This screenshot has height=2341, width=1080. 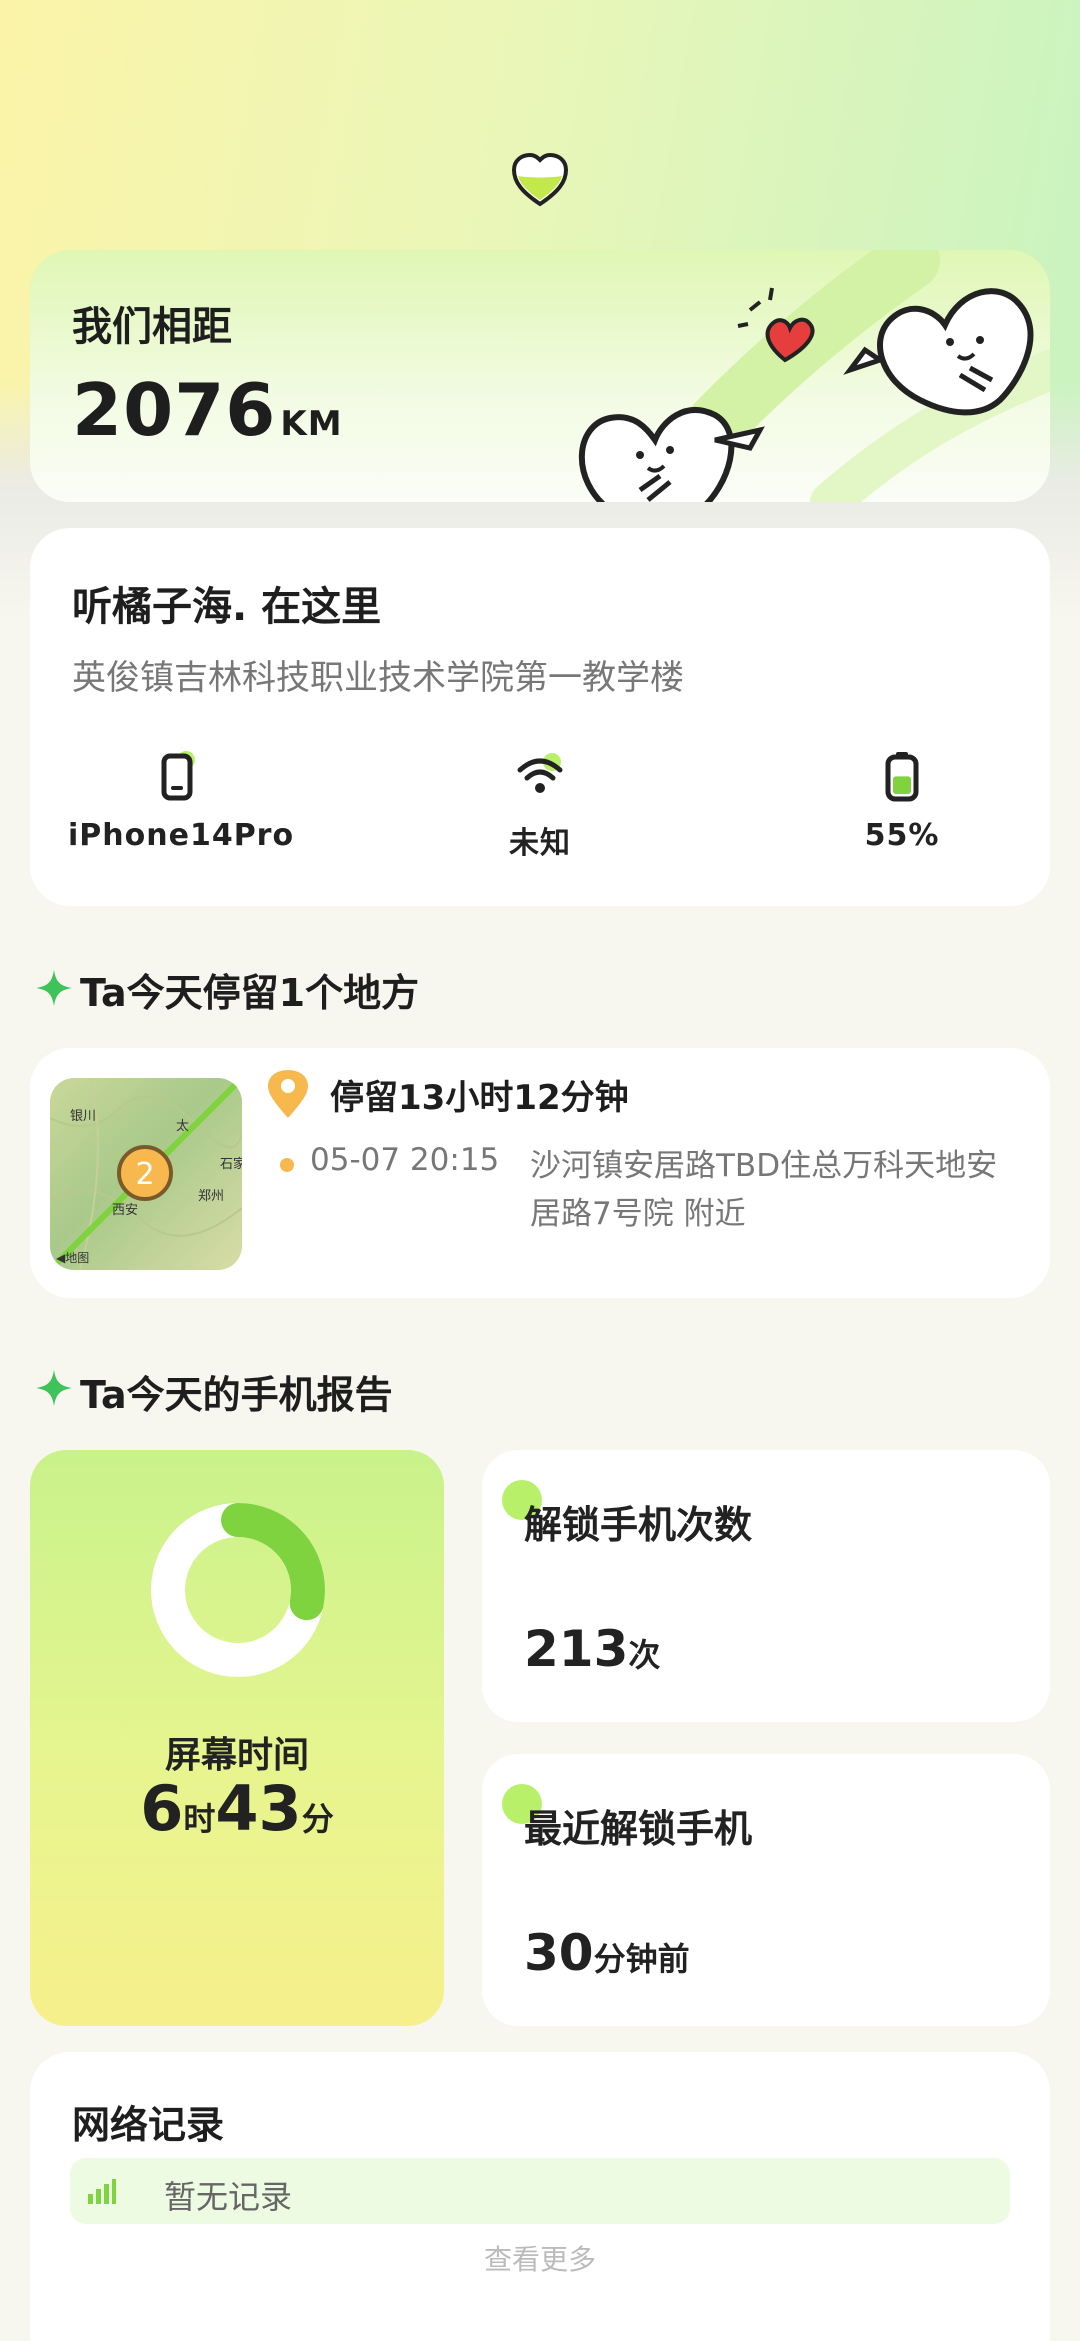 What do you see at coordinates (211, 1196) in the screenshot?
I see `map-label: 郑州` at bounding box center [211, 1196].